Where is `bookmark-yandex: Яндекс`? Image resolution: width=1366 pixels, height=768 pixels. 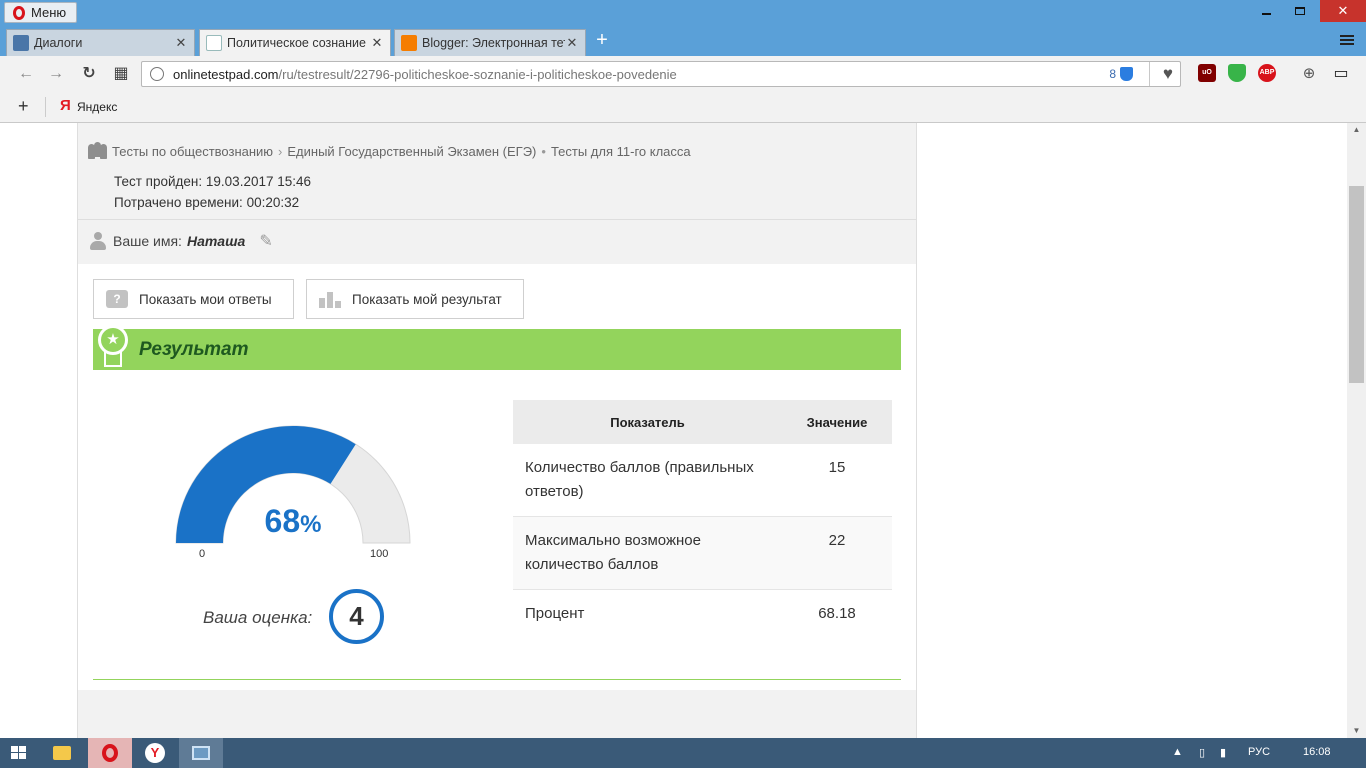 bookmark-yandex: Яндекс is located at coordinates (97, 107).